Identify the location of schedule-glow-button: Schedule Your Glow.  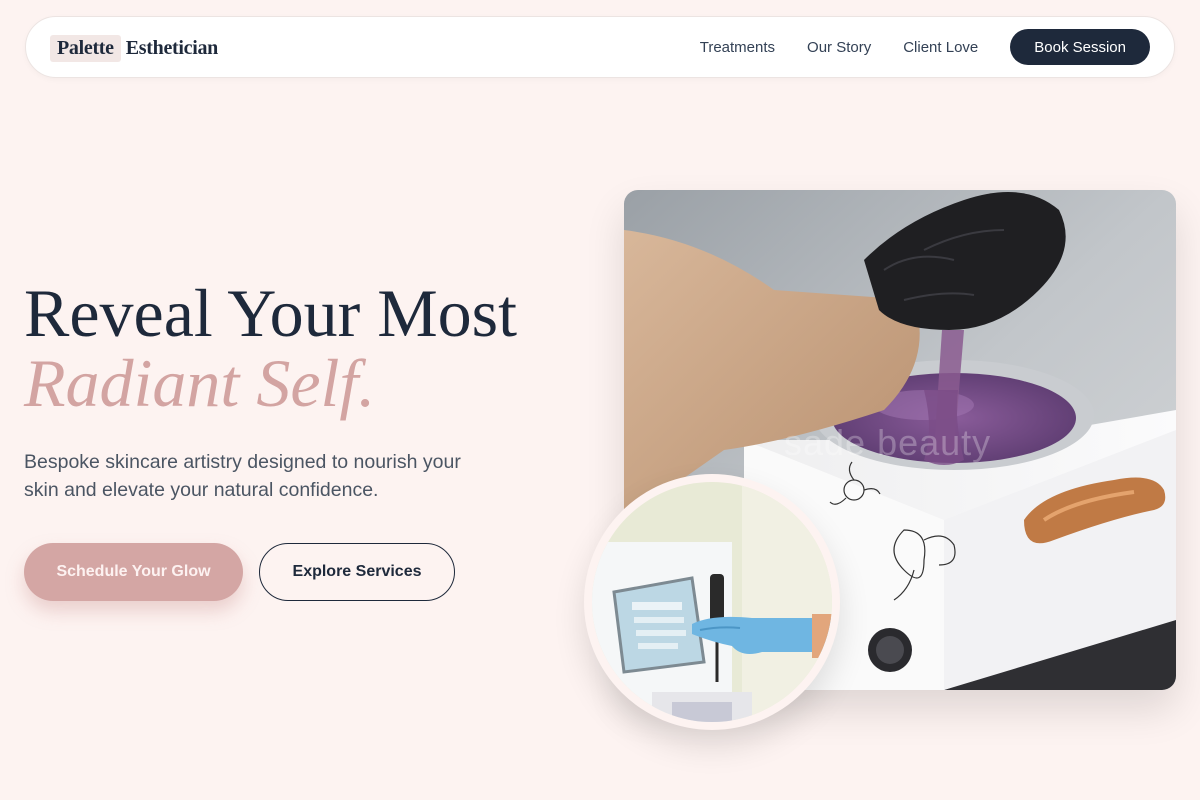
(133, 572).